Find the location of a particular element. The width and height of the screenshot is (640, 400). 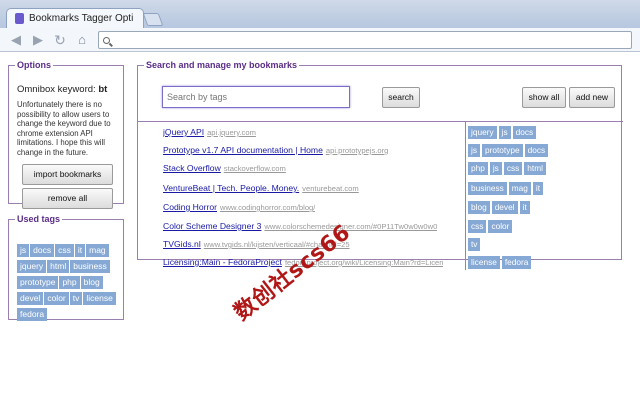

used-tag-docs: docs is located at coordinates (42, 250).